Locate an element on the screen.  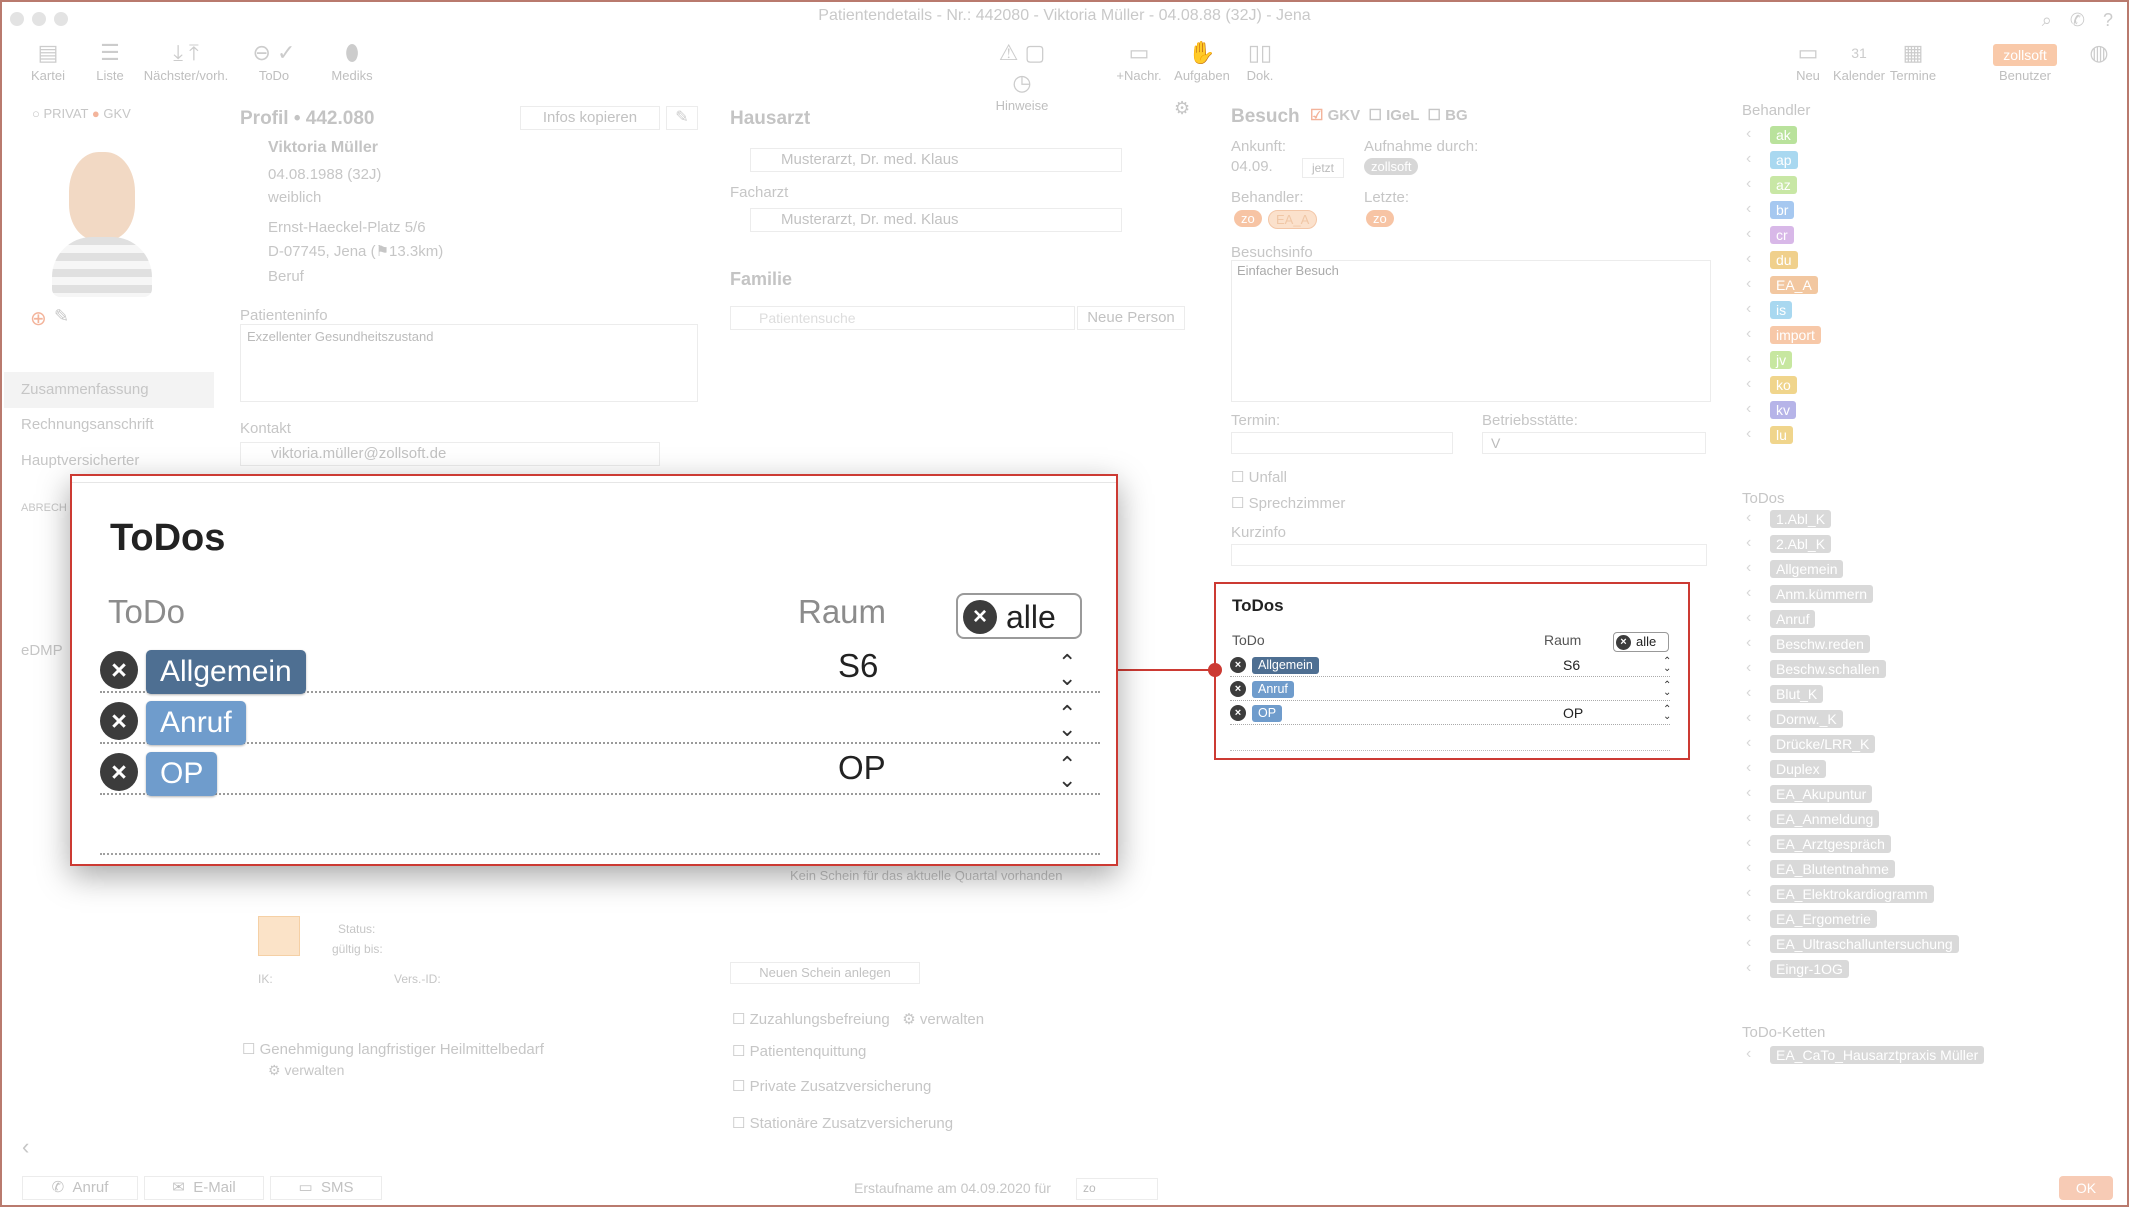
toolbar-globe-button: ◍ is located at coordinates (2099, 53).